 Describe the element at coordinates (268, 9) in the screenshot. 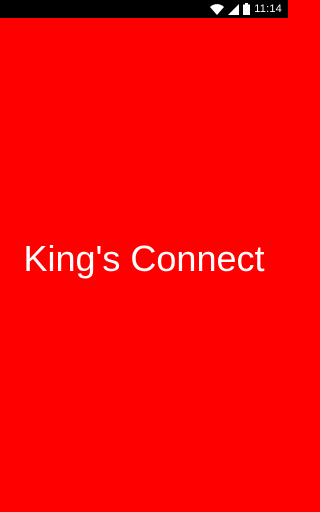

I see `status-time: 11:14` at that location.